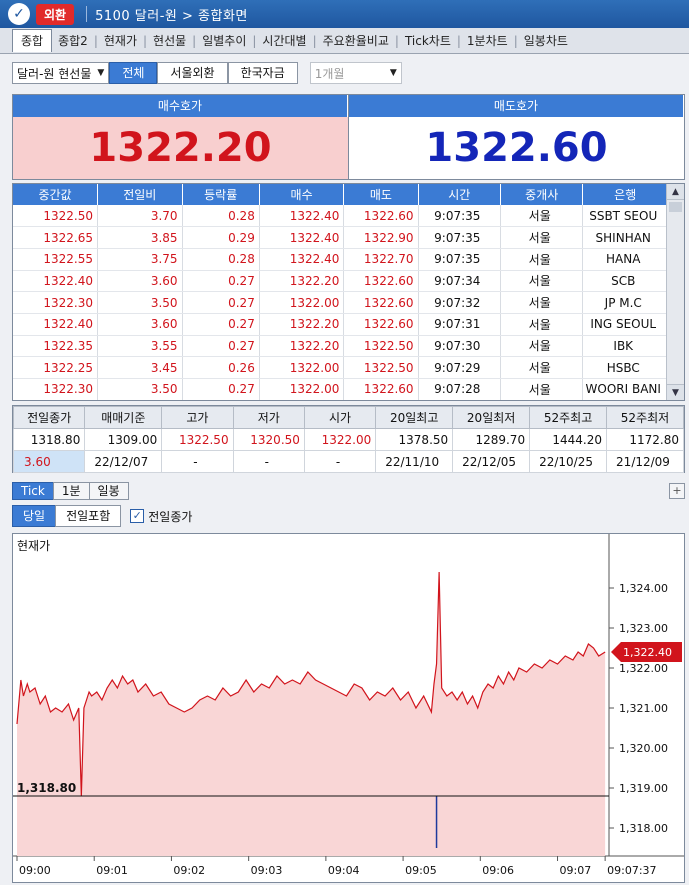  Describe the element at coordinates (645, 439) in the screenshot. I see `stat-value: 1172.80` at that location.